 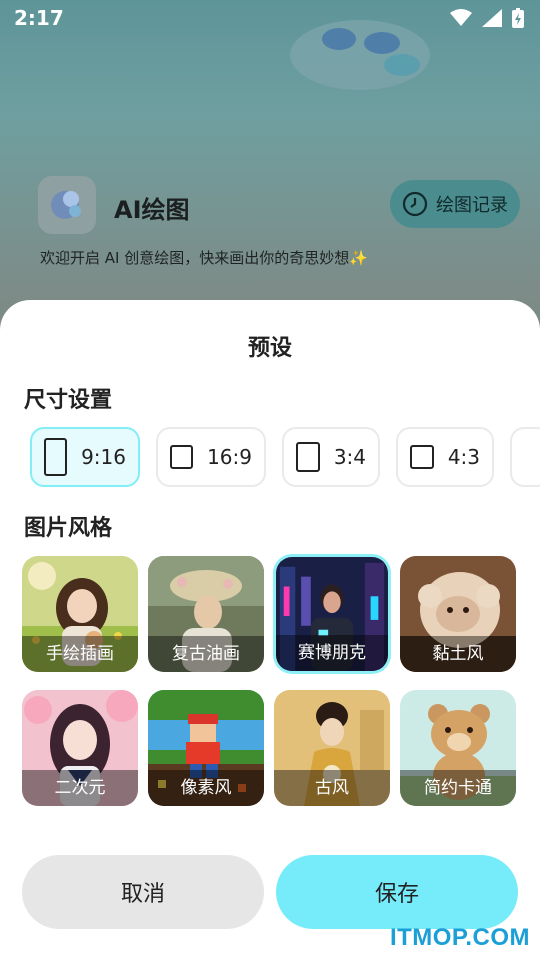 I want to click on save-button: 保存, so click(x=397, y=892).